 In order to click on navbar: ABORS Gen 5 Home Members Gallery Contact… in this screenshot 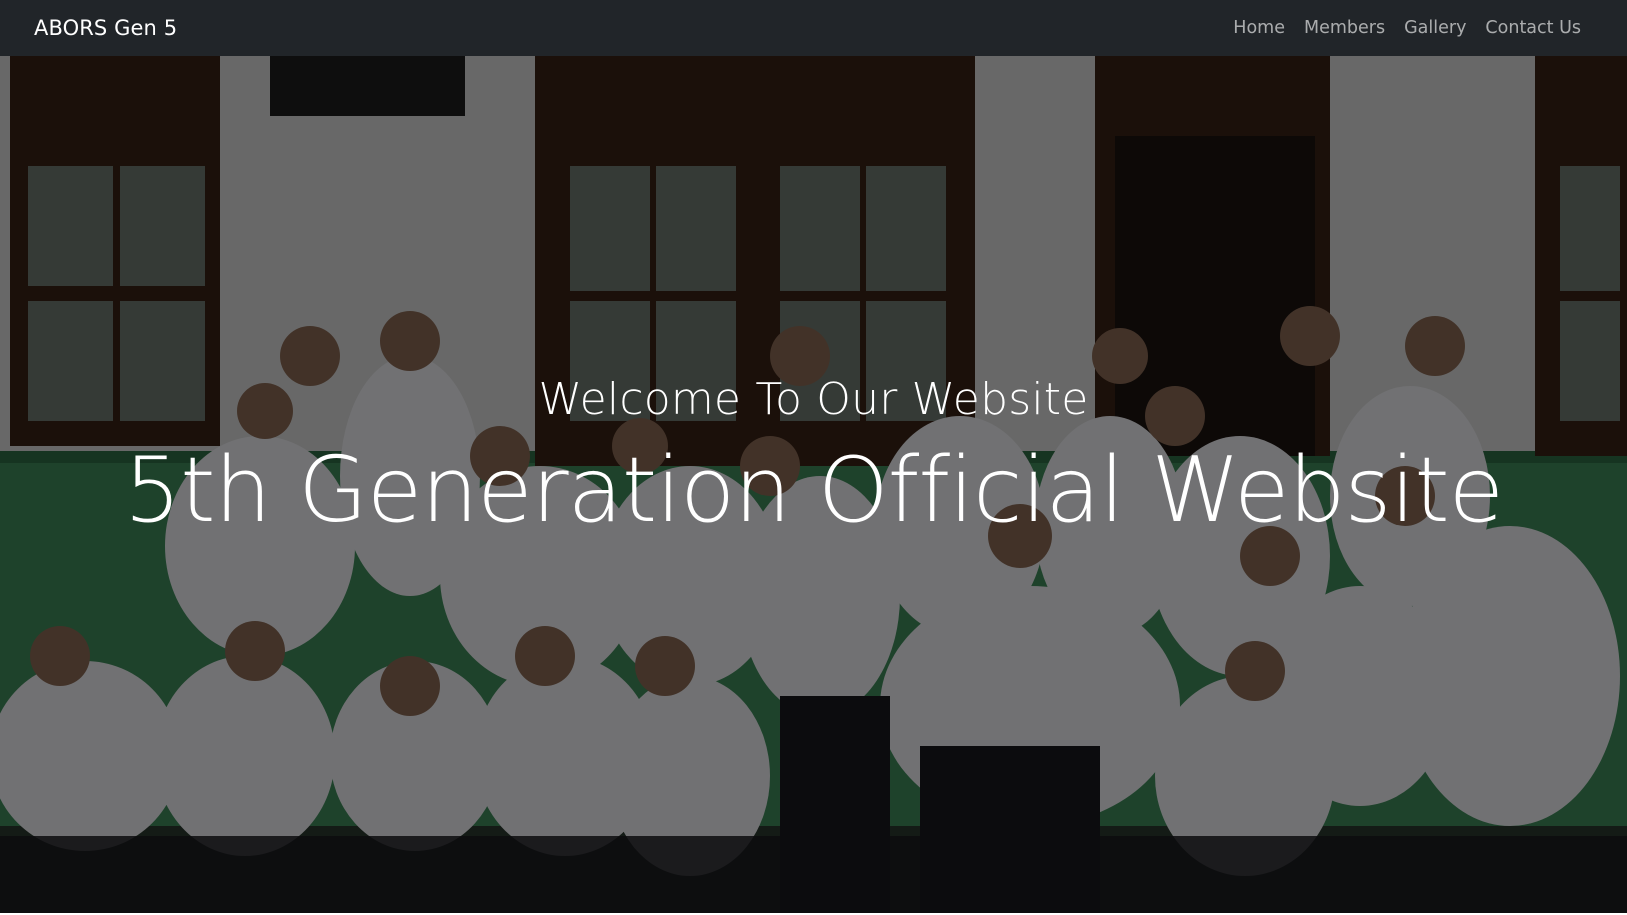, I will do `click(813, 28)`.